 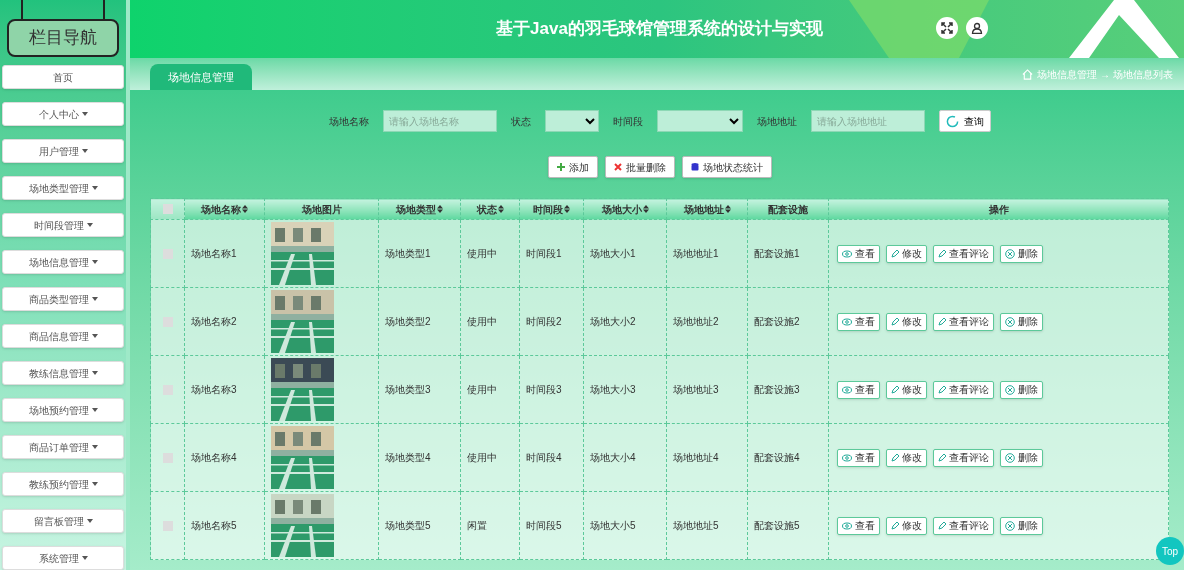 What do you see at coordinates (777, 525) in the screenshot?
I see `table-cell: 配套设施5` at bounding box center [777, 525].